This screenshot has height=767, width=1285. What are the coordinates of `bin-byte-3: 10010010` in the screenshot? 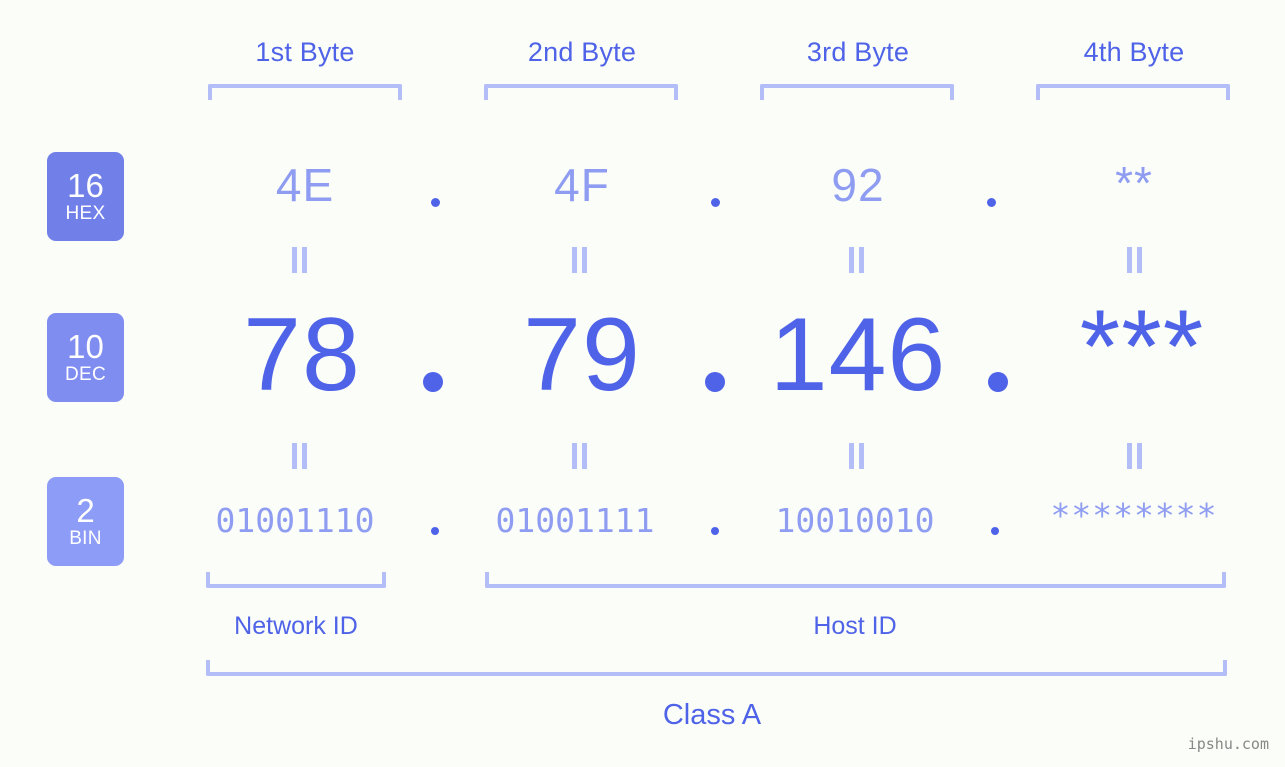 It's located at (855, 520).